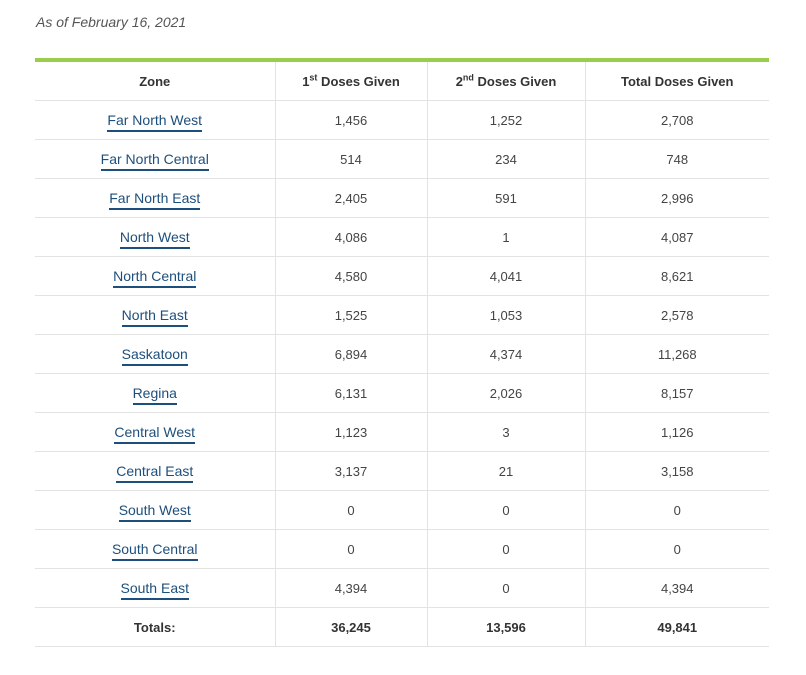 The height and width of the screenshot is (675, 806). I want to click on zone-cell: Central East, so click(155, 471).